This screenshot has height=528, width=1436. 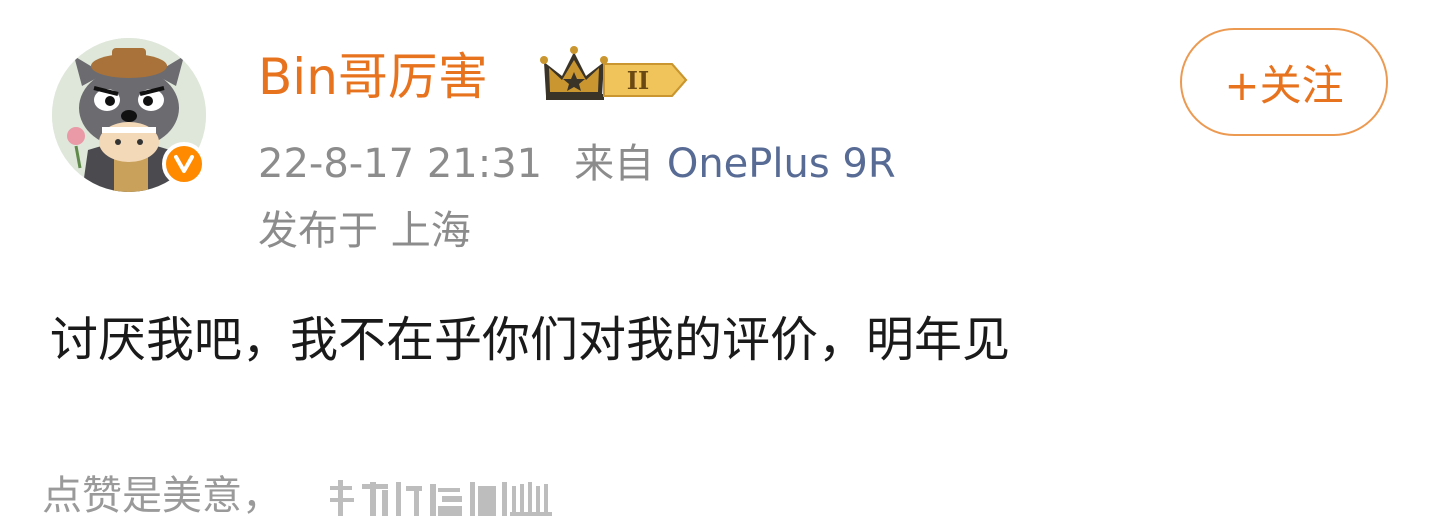 I want to click on avatar-container, so click(x=129, y=115).